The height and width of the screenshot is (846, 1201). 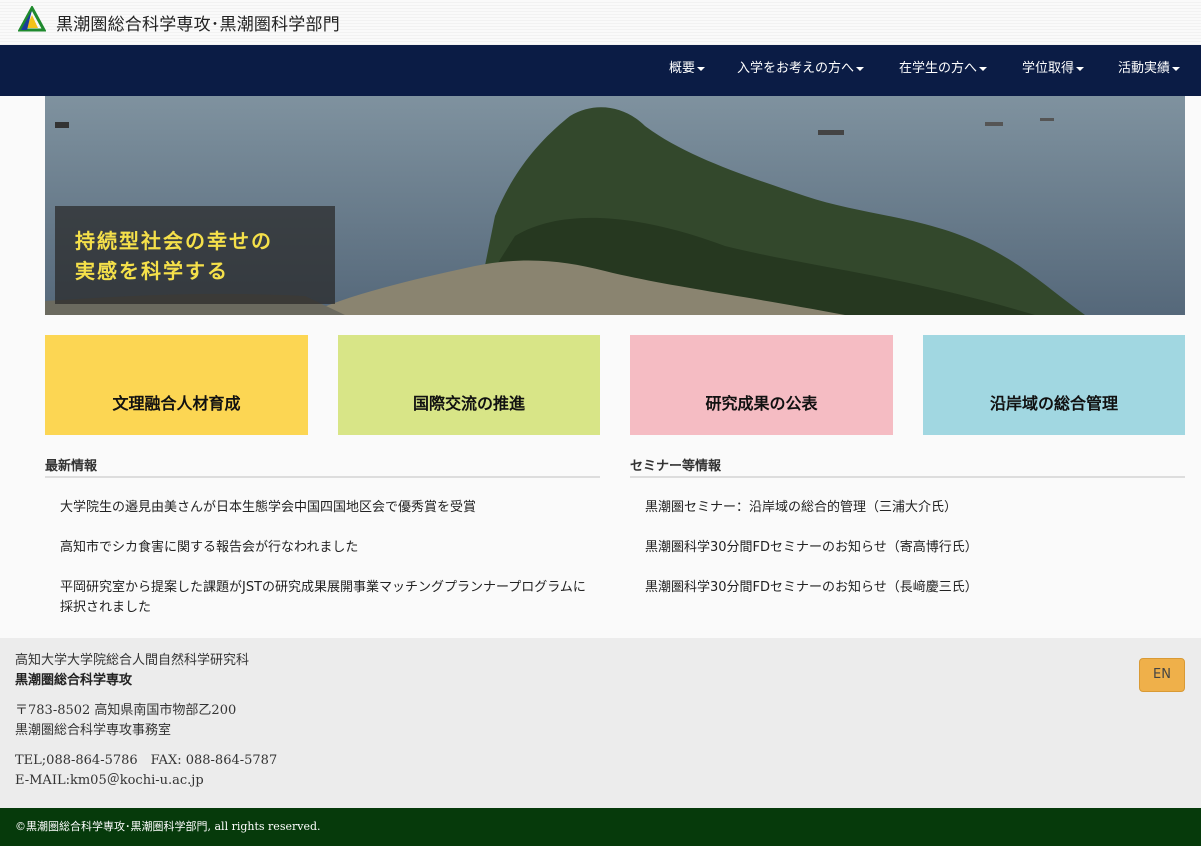 What do you see at coordinates (74, 680) in the screenshot?
I see `footer-department-name: 黒潮圏総合科学専攻` at bounding box center [74, 680].